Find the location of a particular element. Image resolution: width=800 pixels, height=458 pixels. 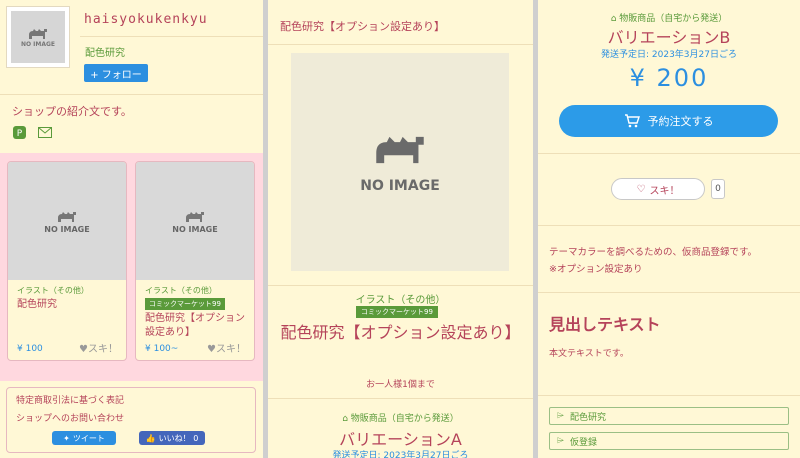

main-no-image-text: NO IMAGE is located at coordinates (400, 186).